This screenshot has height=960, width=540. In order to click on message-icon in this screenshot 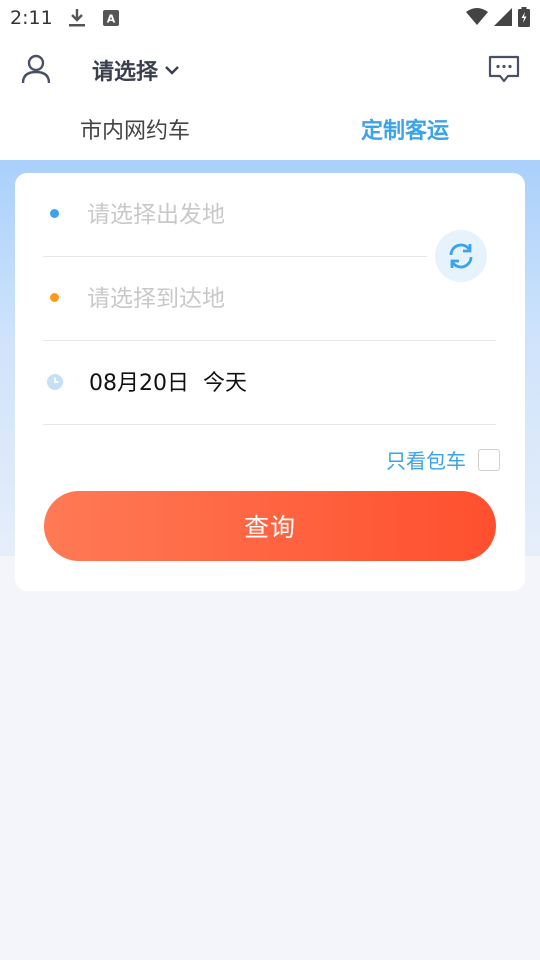, I will do `click(504, 69)`.